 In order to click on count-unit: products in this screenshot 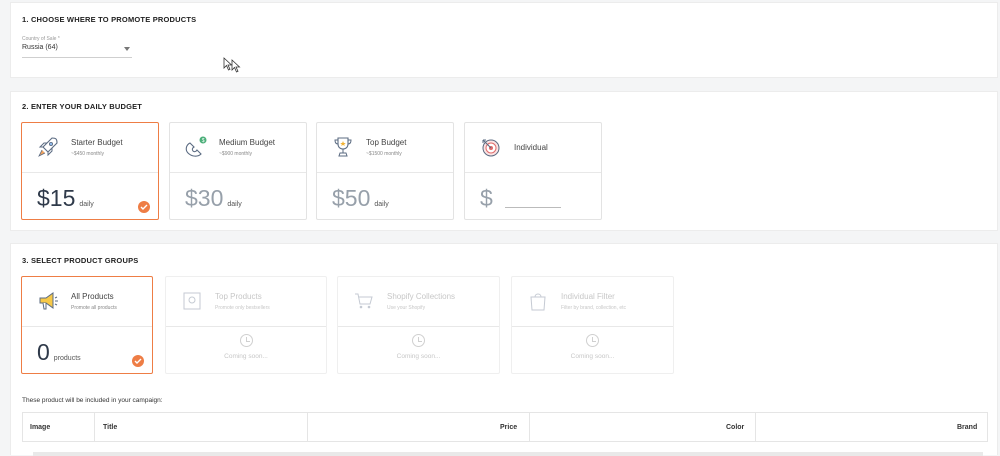, I will do `click(67, 358)`.